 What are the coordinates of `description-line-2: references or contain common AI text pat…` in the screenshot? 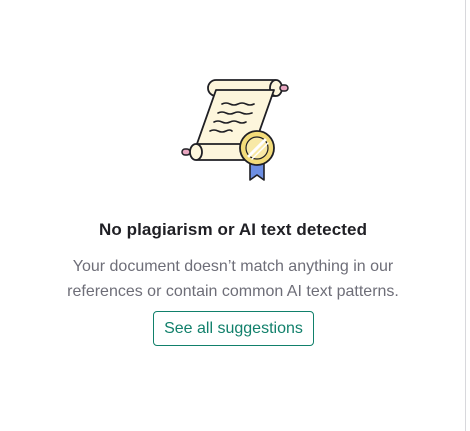 It's located at (233, 291).